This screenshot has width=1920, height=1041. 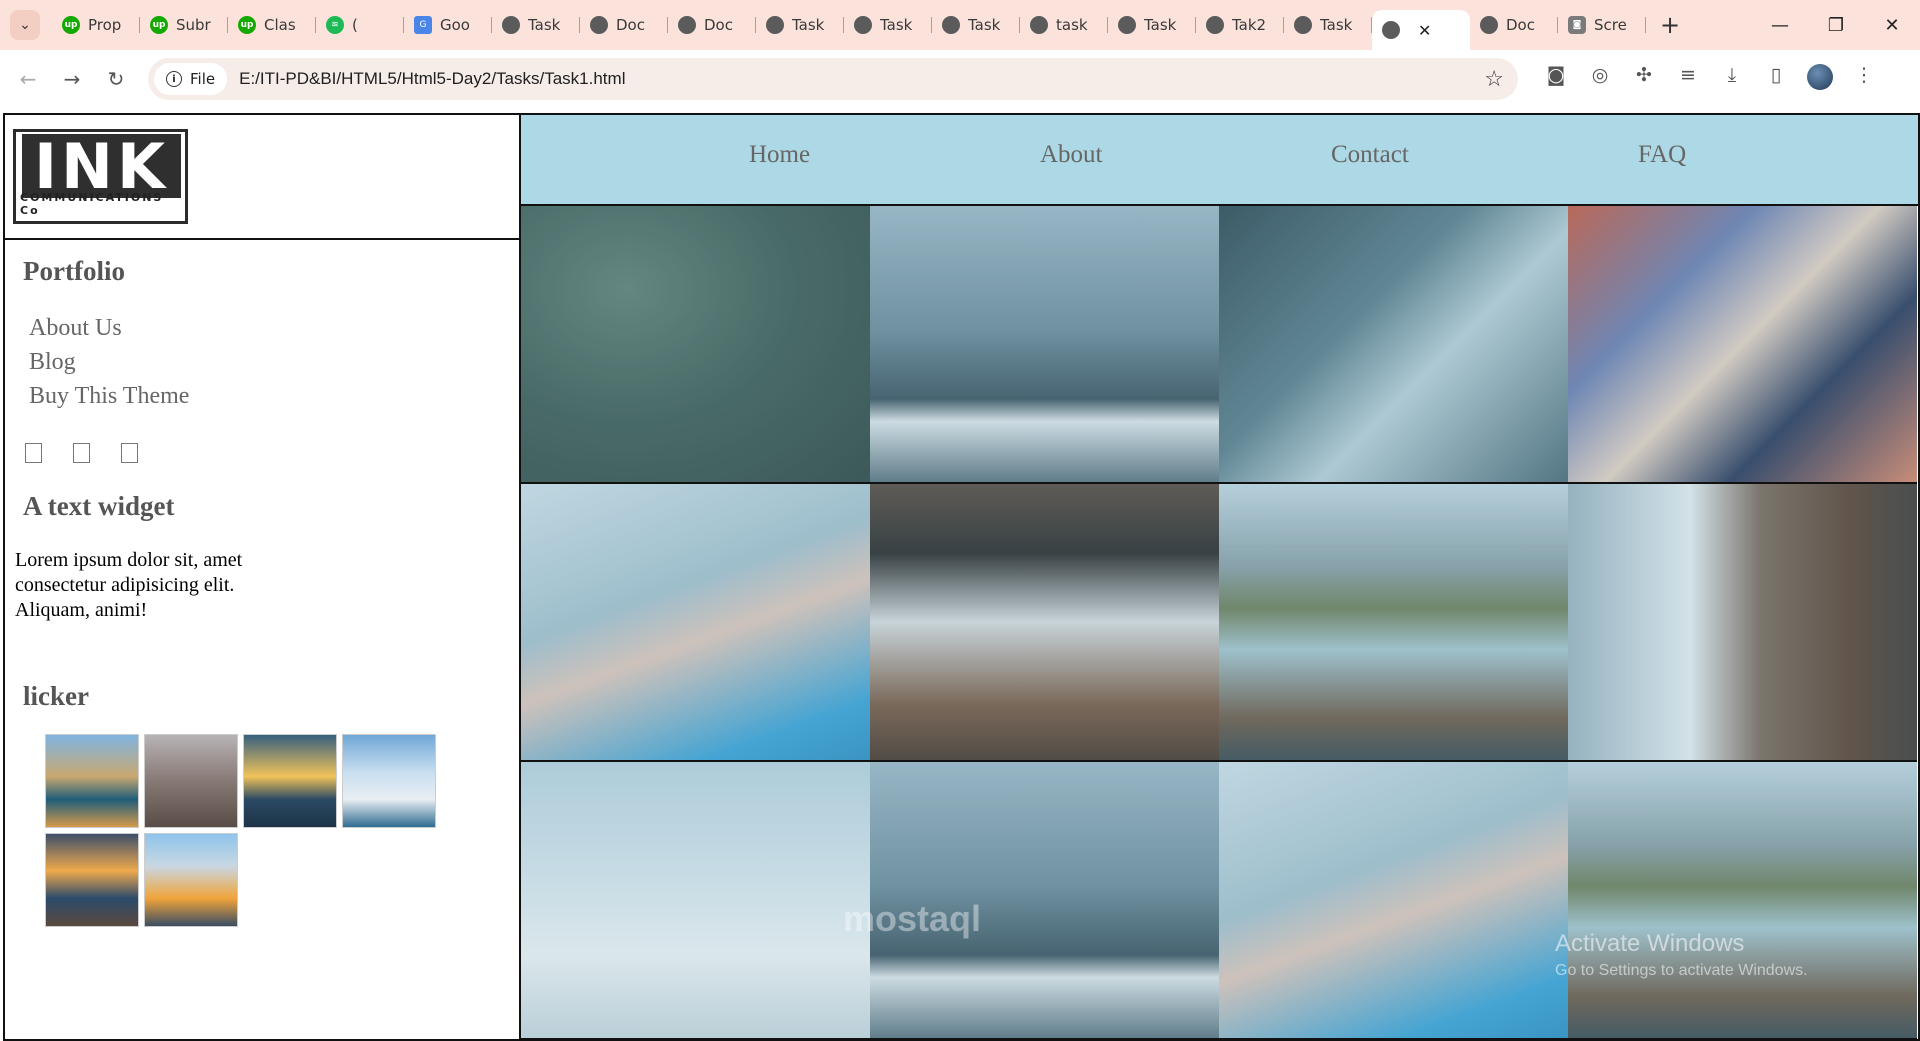 I want to click on flicker-heading: licker, so click(x=56, y=696).